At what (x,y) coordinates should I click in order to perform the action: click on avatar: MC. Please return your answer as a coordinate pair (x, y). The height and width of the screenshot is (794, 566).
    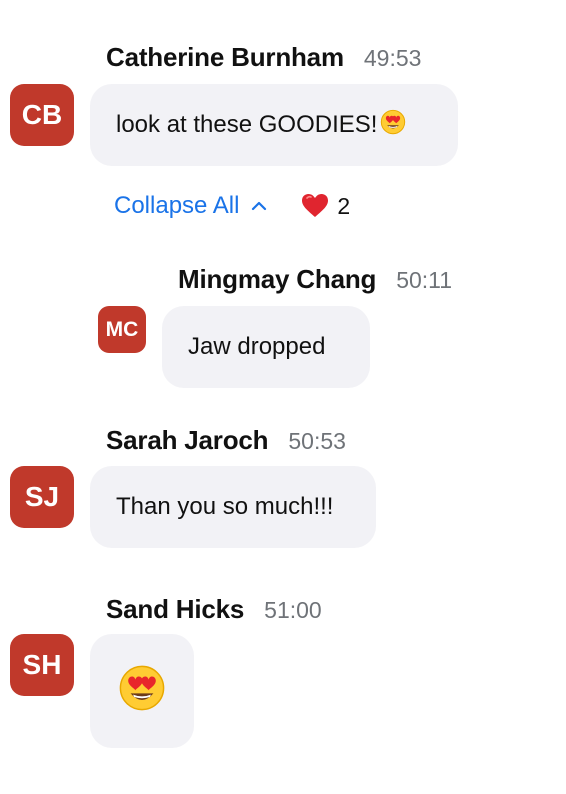
    Looking at the image, I should click on (122, 329).